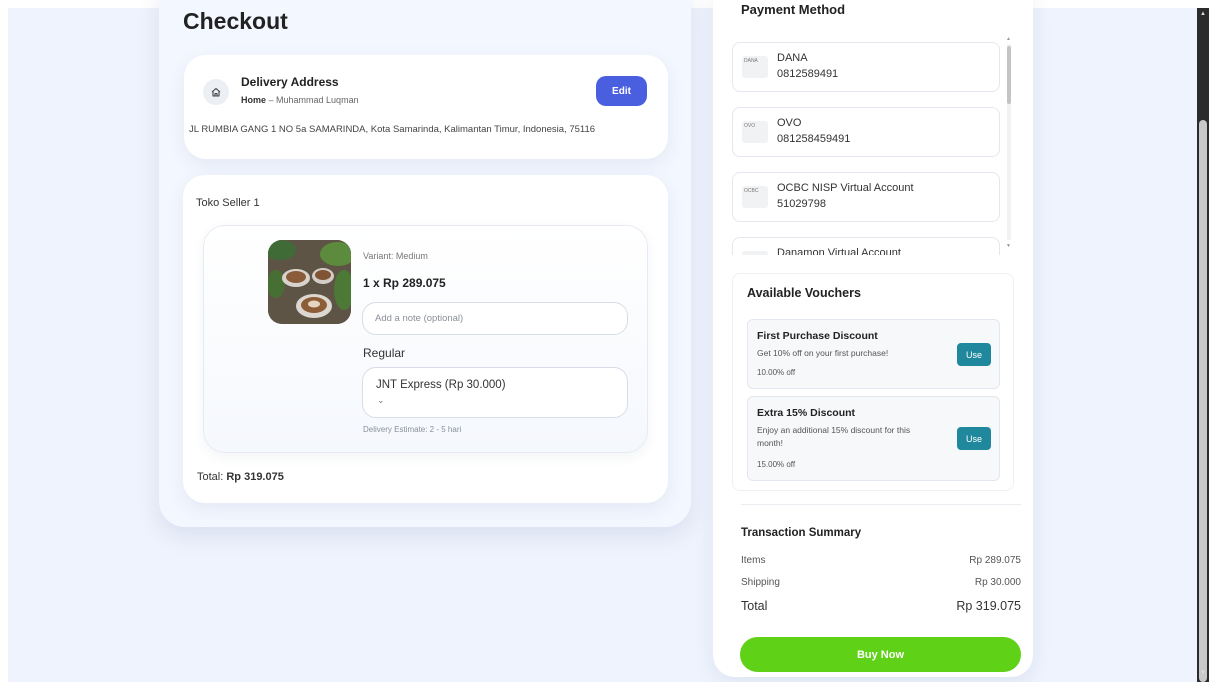  Describe the element at coordinates (814, 139) in the screenshot. I see `payment-option-number: 081258459491` at that location.